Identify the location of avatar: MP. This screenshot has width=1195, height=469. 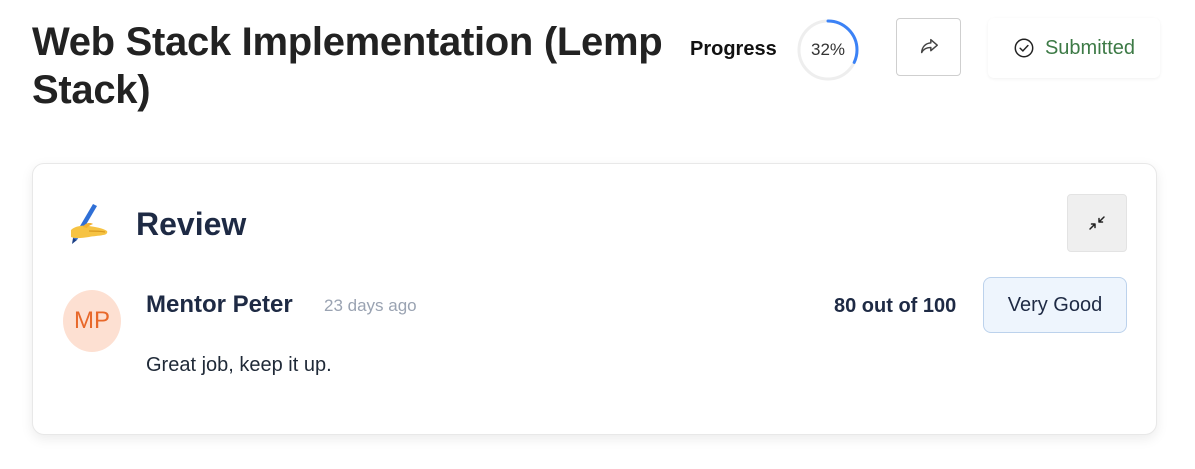
(92, 321).